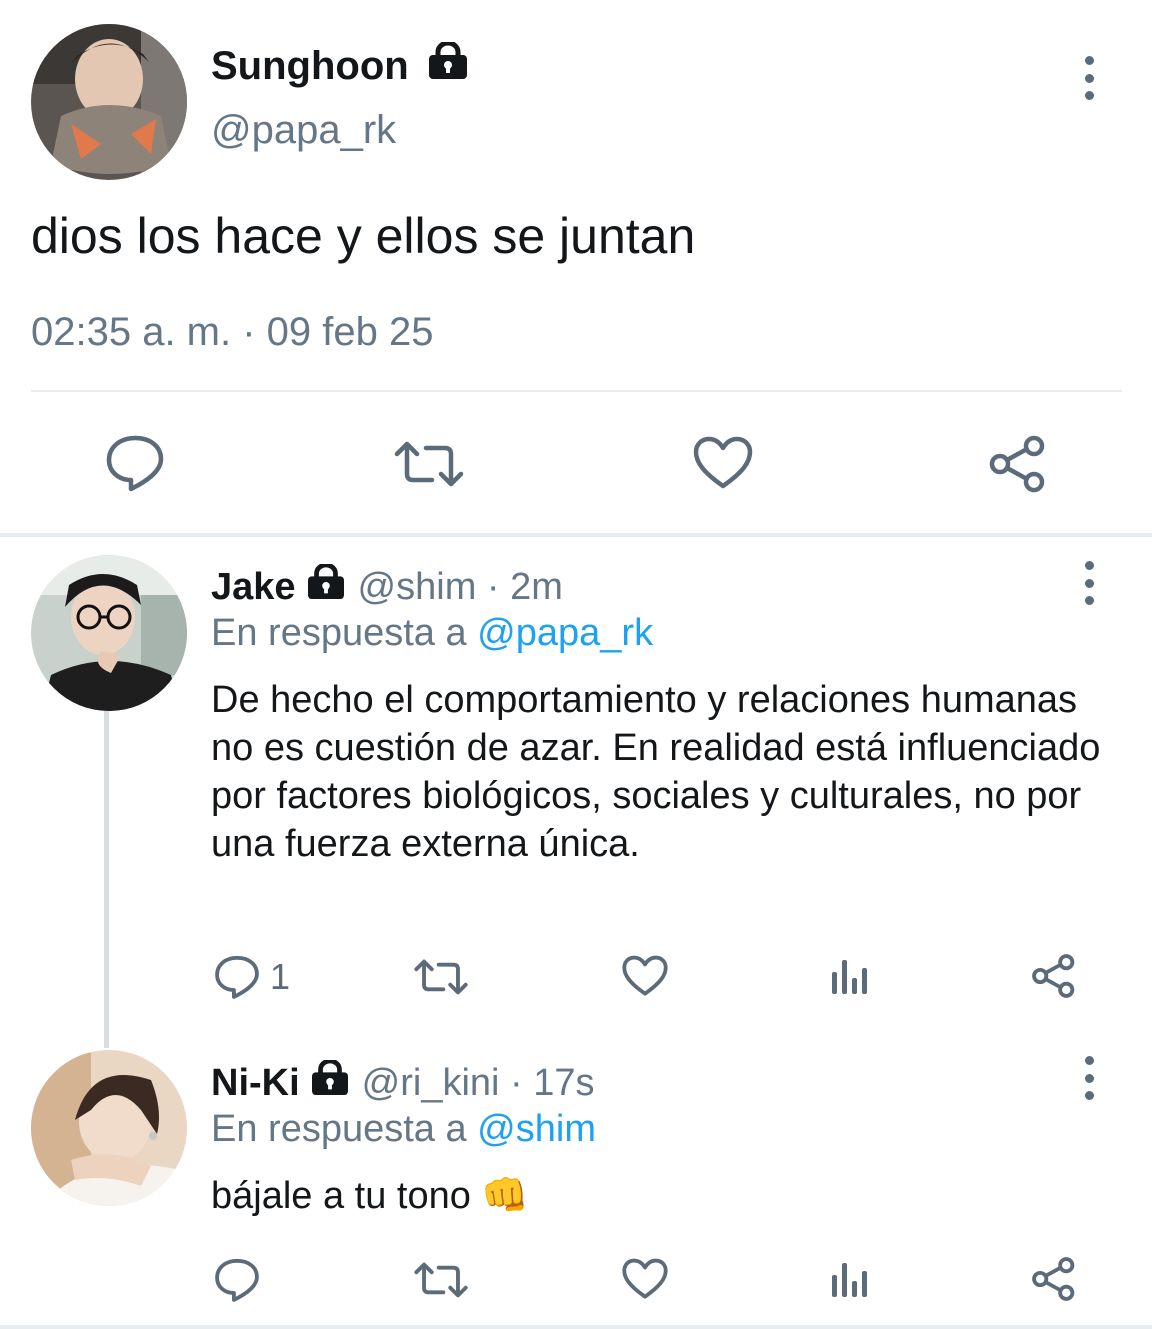 The height and width of the screenshot is (1329, 1152). What do you see at coordinates (363, 236) in the screenshot?
I see `tweet-text: dios los hace y ellos se juntan` at bounding box center [363, 236].